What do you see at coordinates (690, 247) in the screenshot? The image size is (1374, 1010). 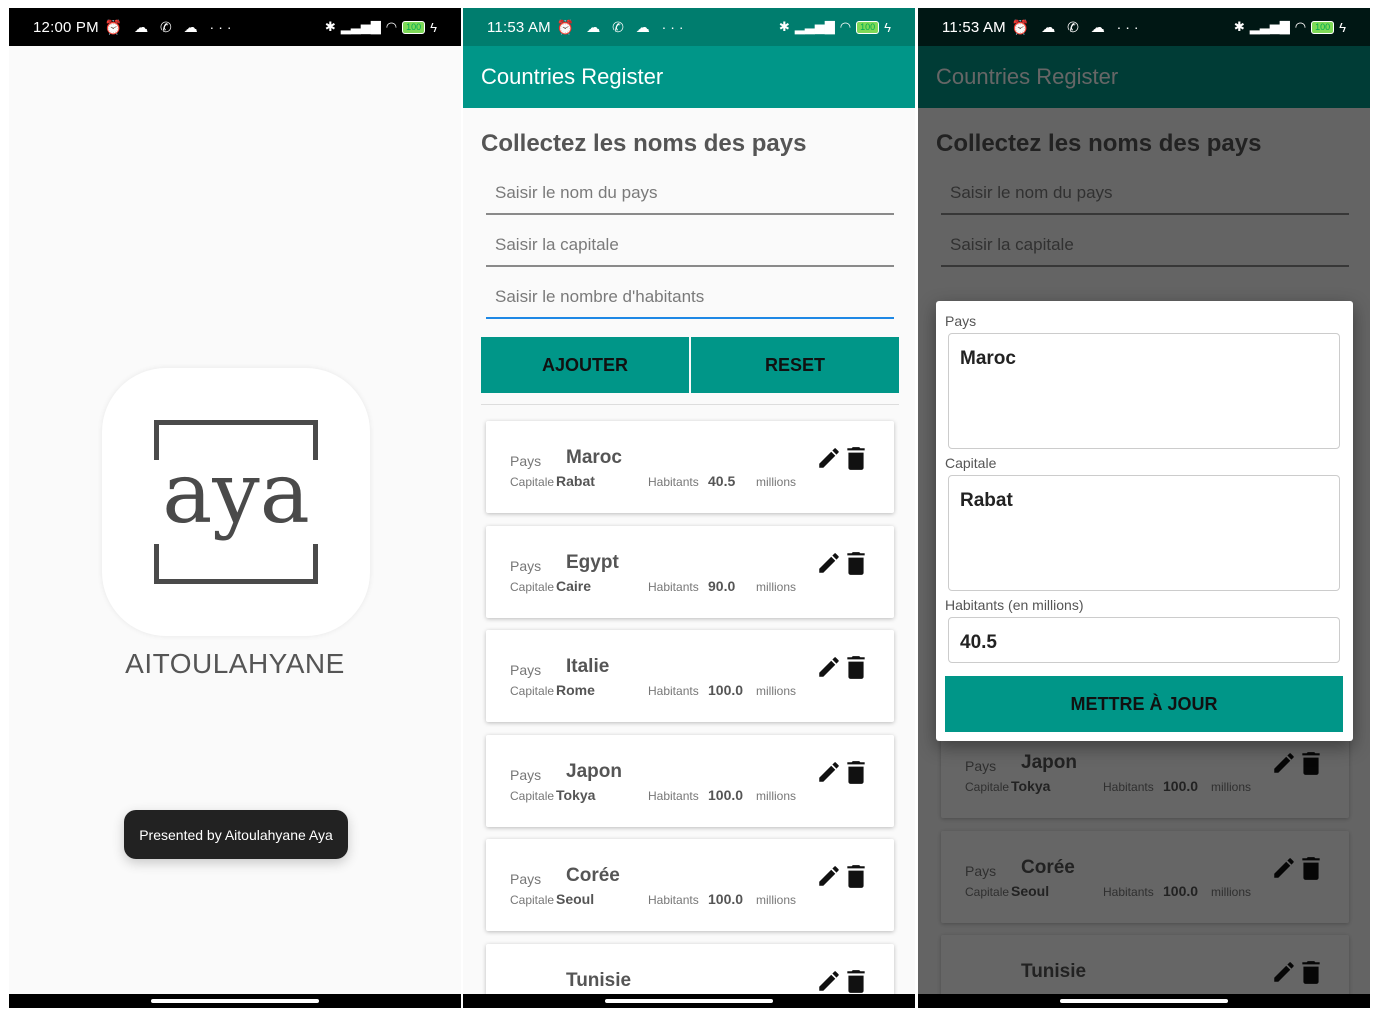 I see `capital-input: Saisir la capitale` at bounding box center [690, 247].